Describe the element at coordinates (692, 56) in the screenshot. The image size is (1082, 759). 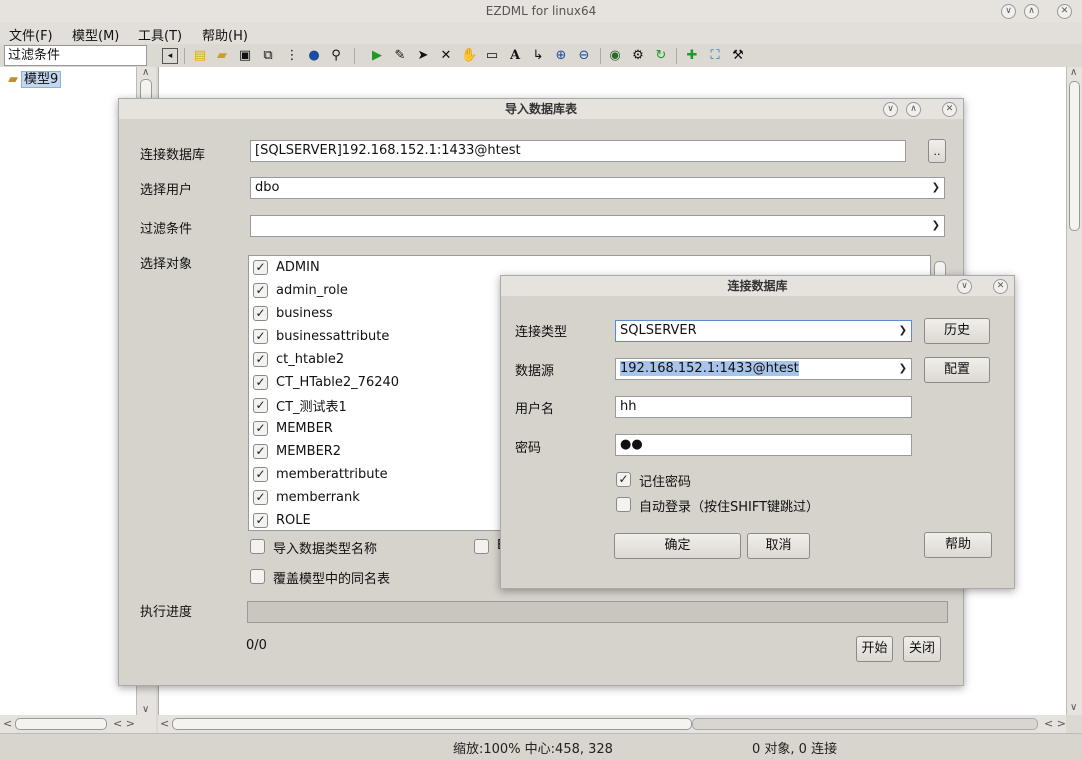
I see `add-table-icon: ✚` at that location.